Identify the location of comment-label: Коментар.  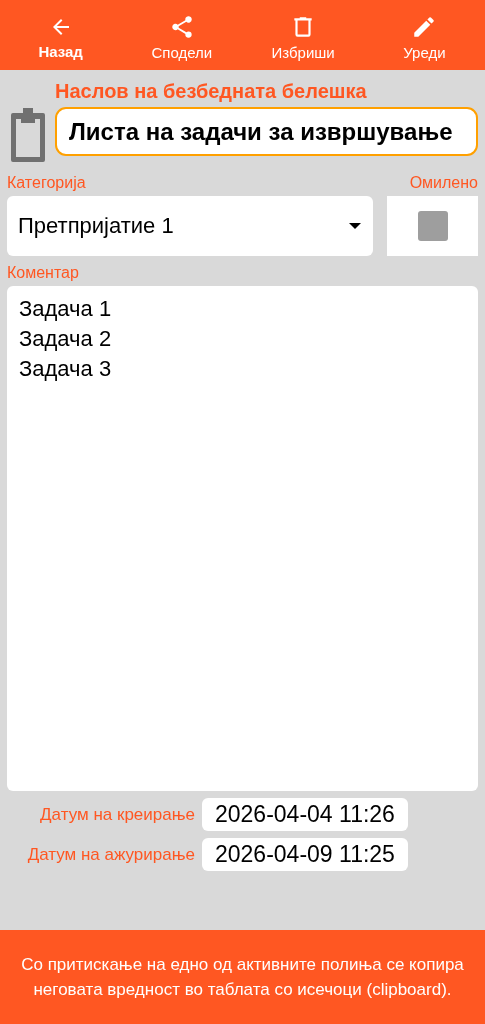
(43, 273).